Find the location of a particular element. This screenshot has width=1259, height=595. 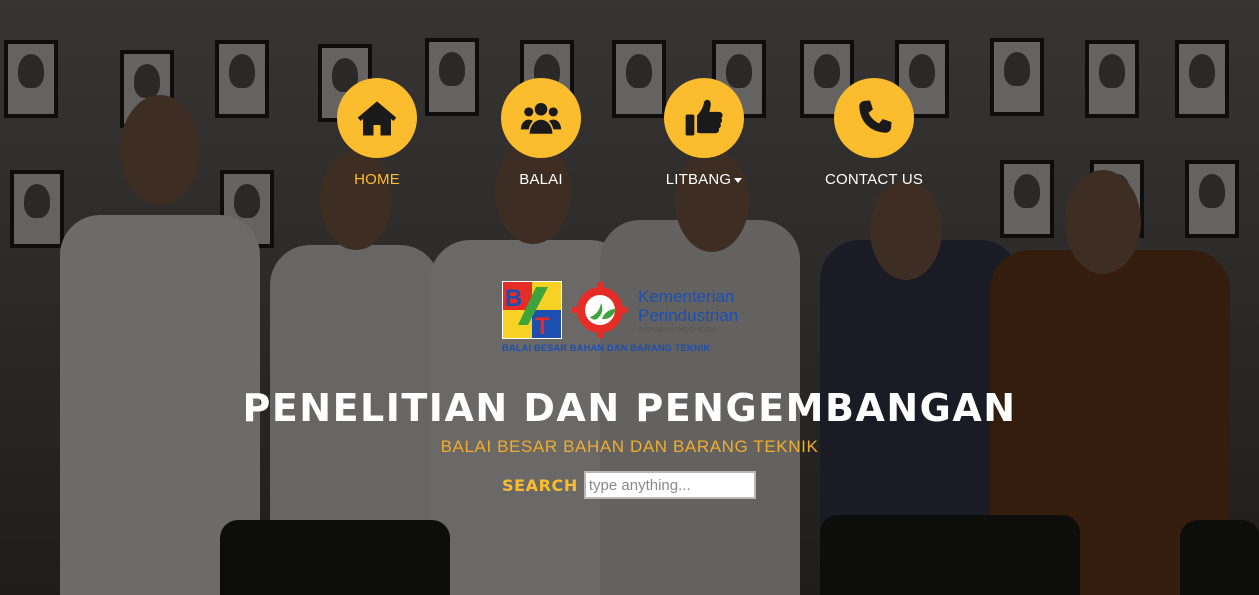

thumbs-up-icon is located at coordinates (704, 117).